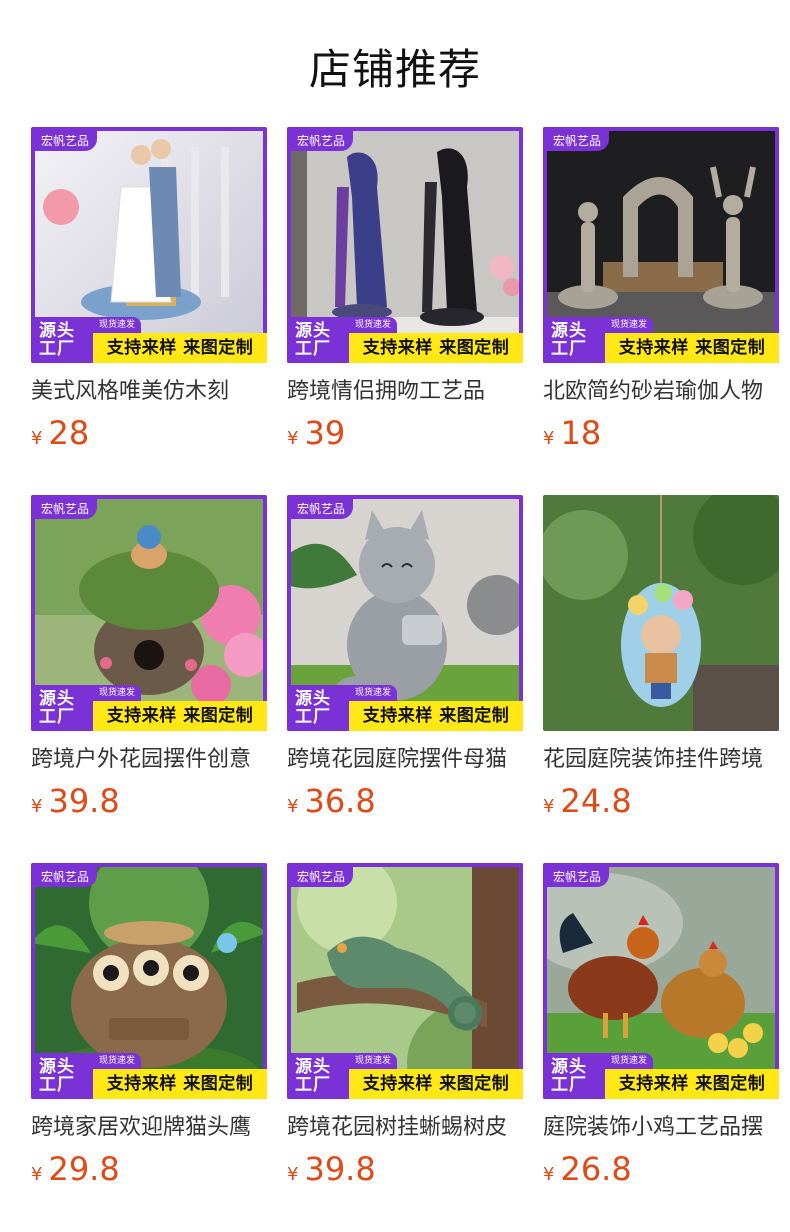 Image resolution: width=790 pixels, height=1232 pixels. What do you see at coordinates (84, 1169) in the screenshot?
I see `price-value: 29.8` at bounding box center [84, 1169].